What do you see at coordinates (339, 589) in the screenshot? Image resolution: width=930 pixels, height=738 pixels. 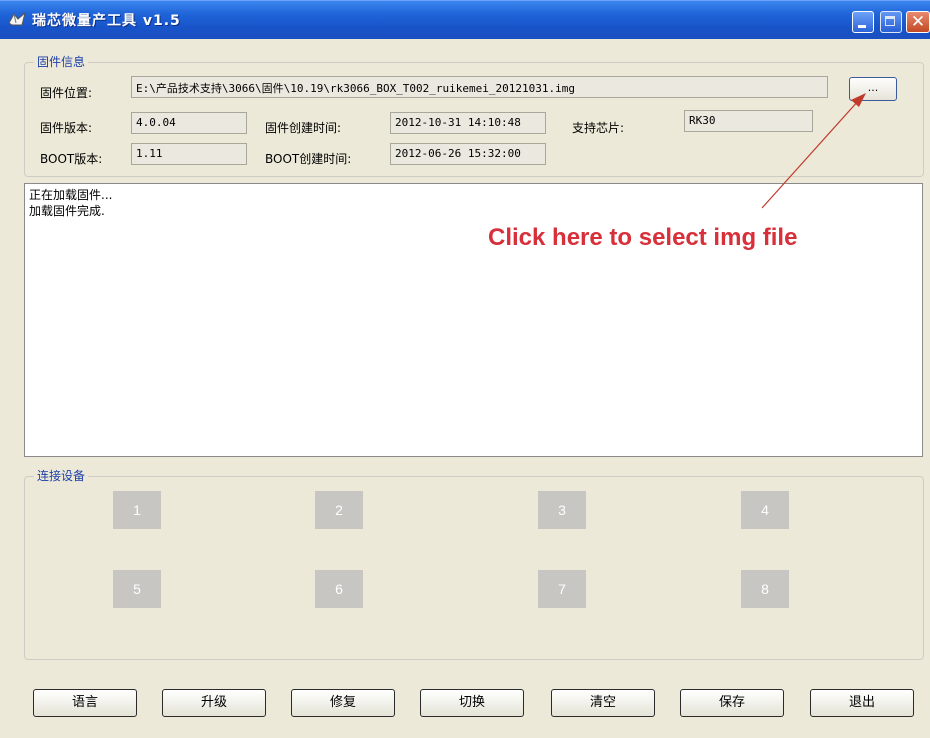 I see `device-slot-6: 6` at bounding box center [339, 589].